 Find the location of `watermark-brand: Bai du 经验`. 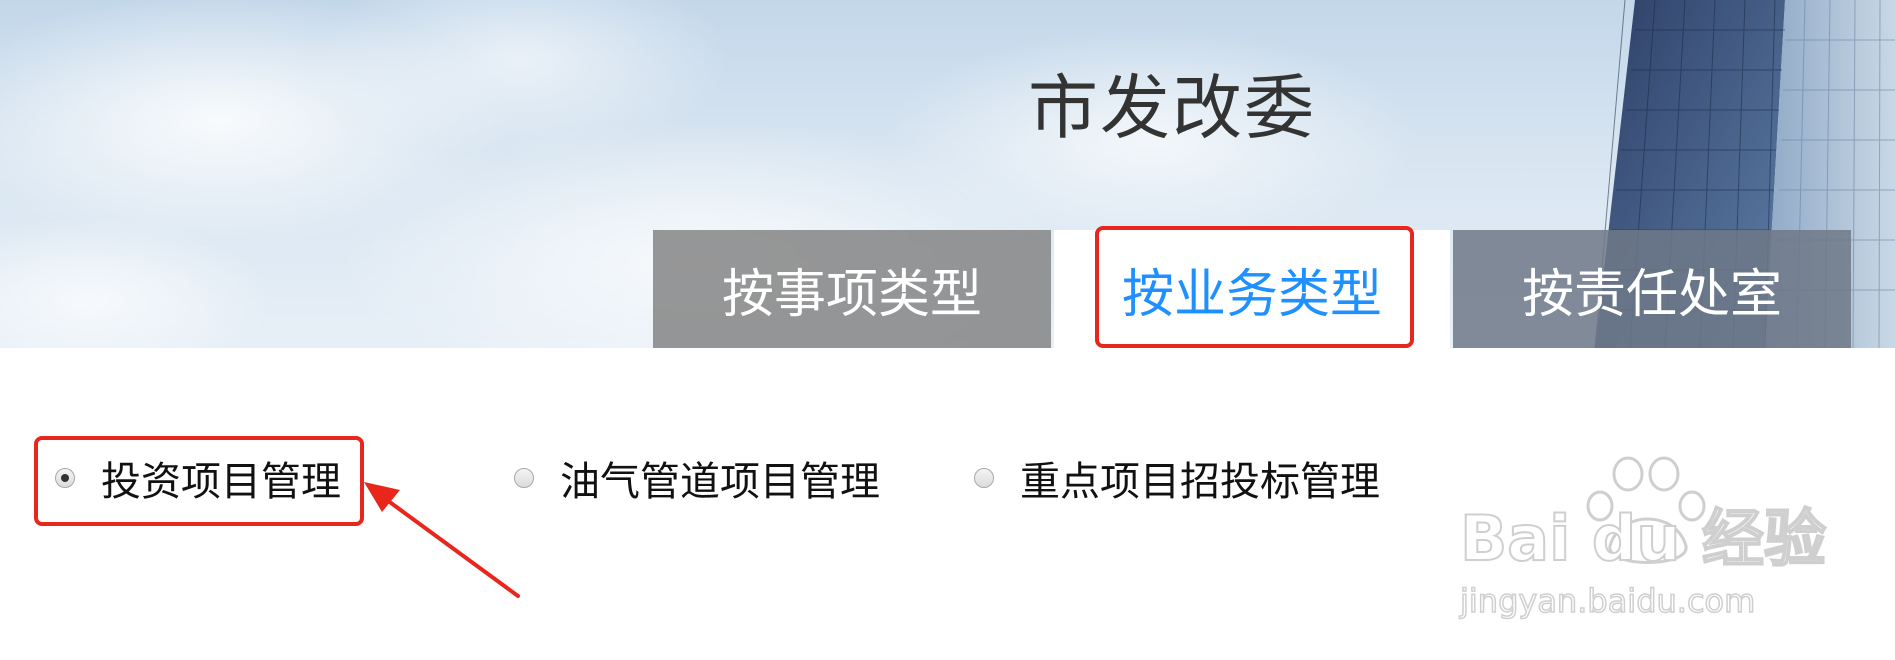

watermark-brand: Bai du 经验 is located at coordinates (1643, 538).